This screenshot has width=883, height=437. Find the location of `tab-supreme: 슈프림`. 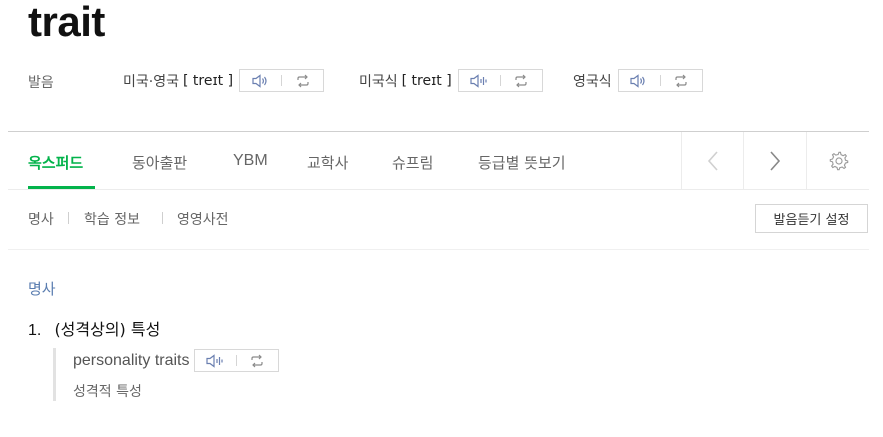

tab-supreme: 슈프림 is located at coordinates (412, 162).